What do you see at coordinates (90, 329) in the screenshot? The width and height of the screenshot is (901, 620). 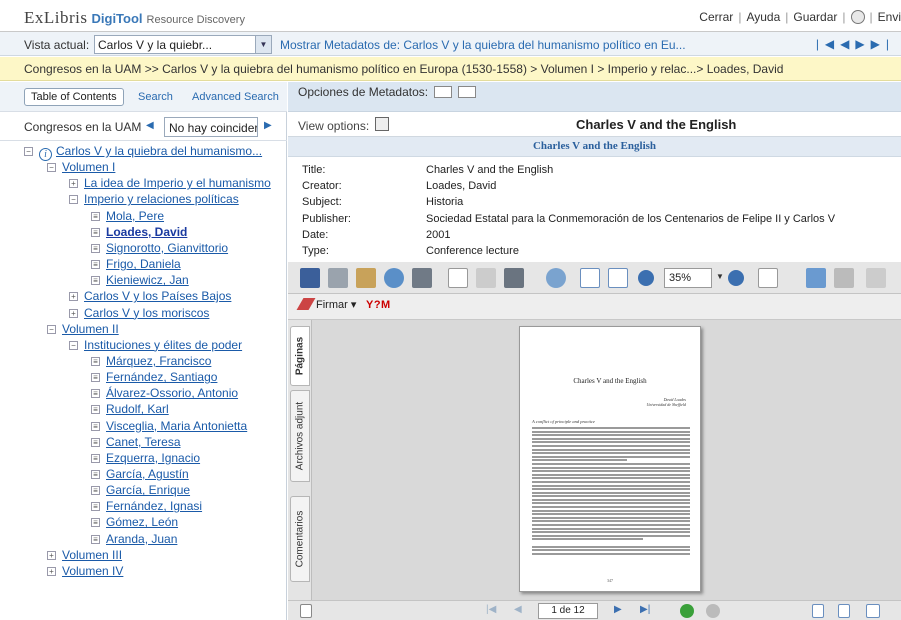 I see `toc-tree-item-label: Volumen II` at bounding box center [90, 329].